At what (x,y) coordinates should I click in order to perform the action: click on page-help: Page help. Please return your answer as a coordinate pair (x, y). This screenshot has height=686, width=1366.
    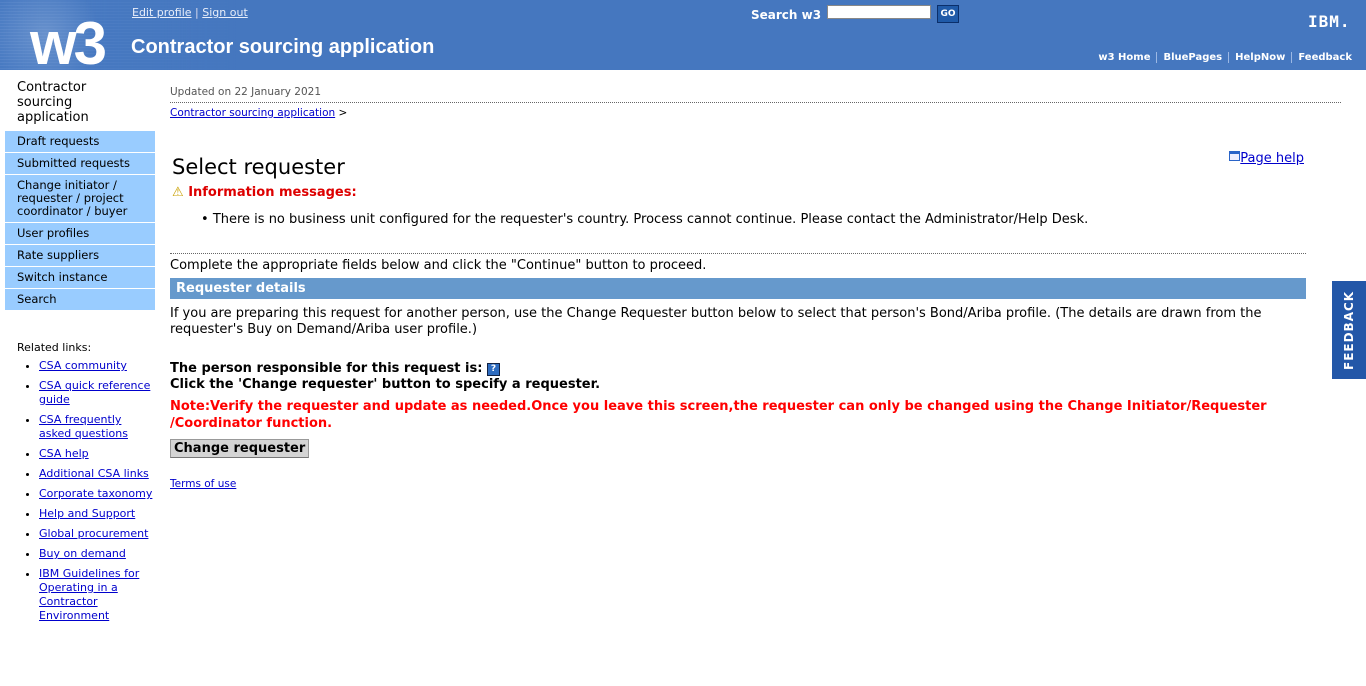
    Looking at the image, I should click on (1266, 158).